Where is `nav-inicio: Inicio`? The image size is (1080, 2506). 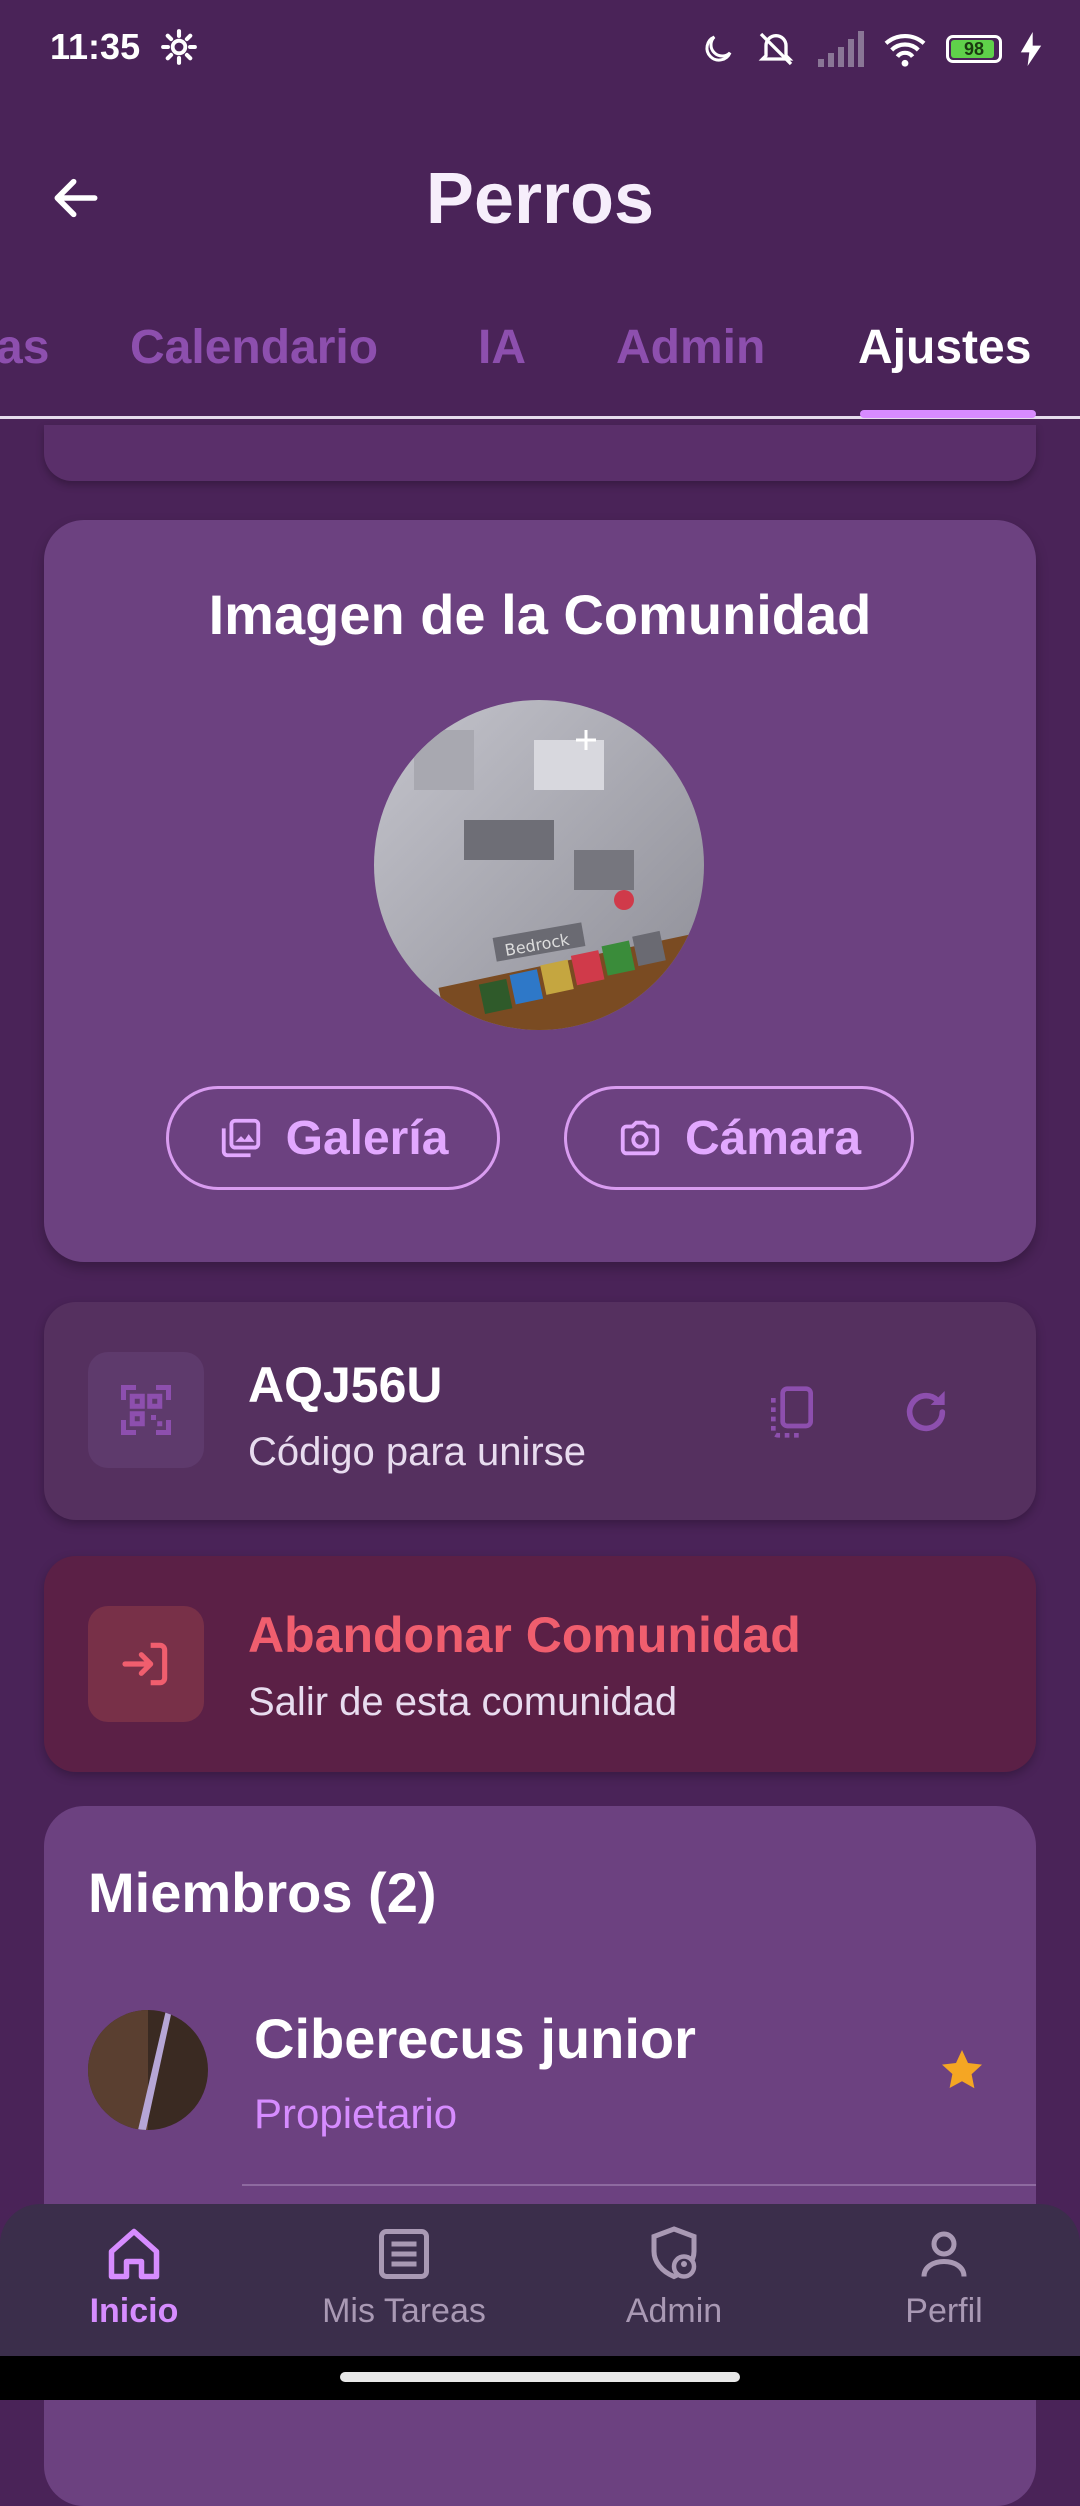 nav-inicio: Inicio is located at coordinates (134, 2277).